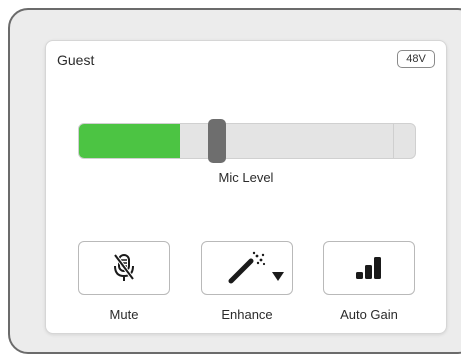 The height and width of the screenshot is (356, 461). I want to click on auto-gain-button, so click(369, 268).